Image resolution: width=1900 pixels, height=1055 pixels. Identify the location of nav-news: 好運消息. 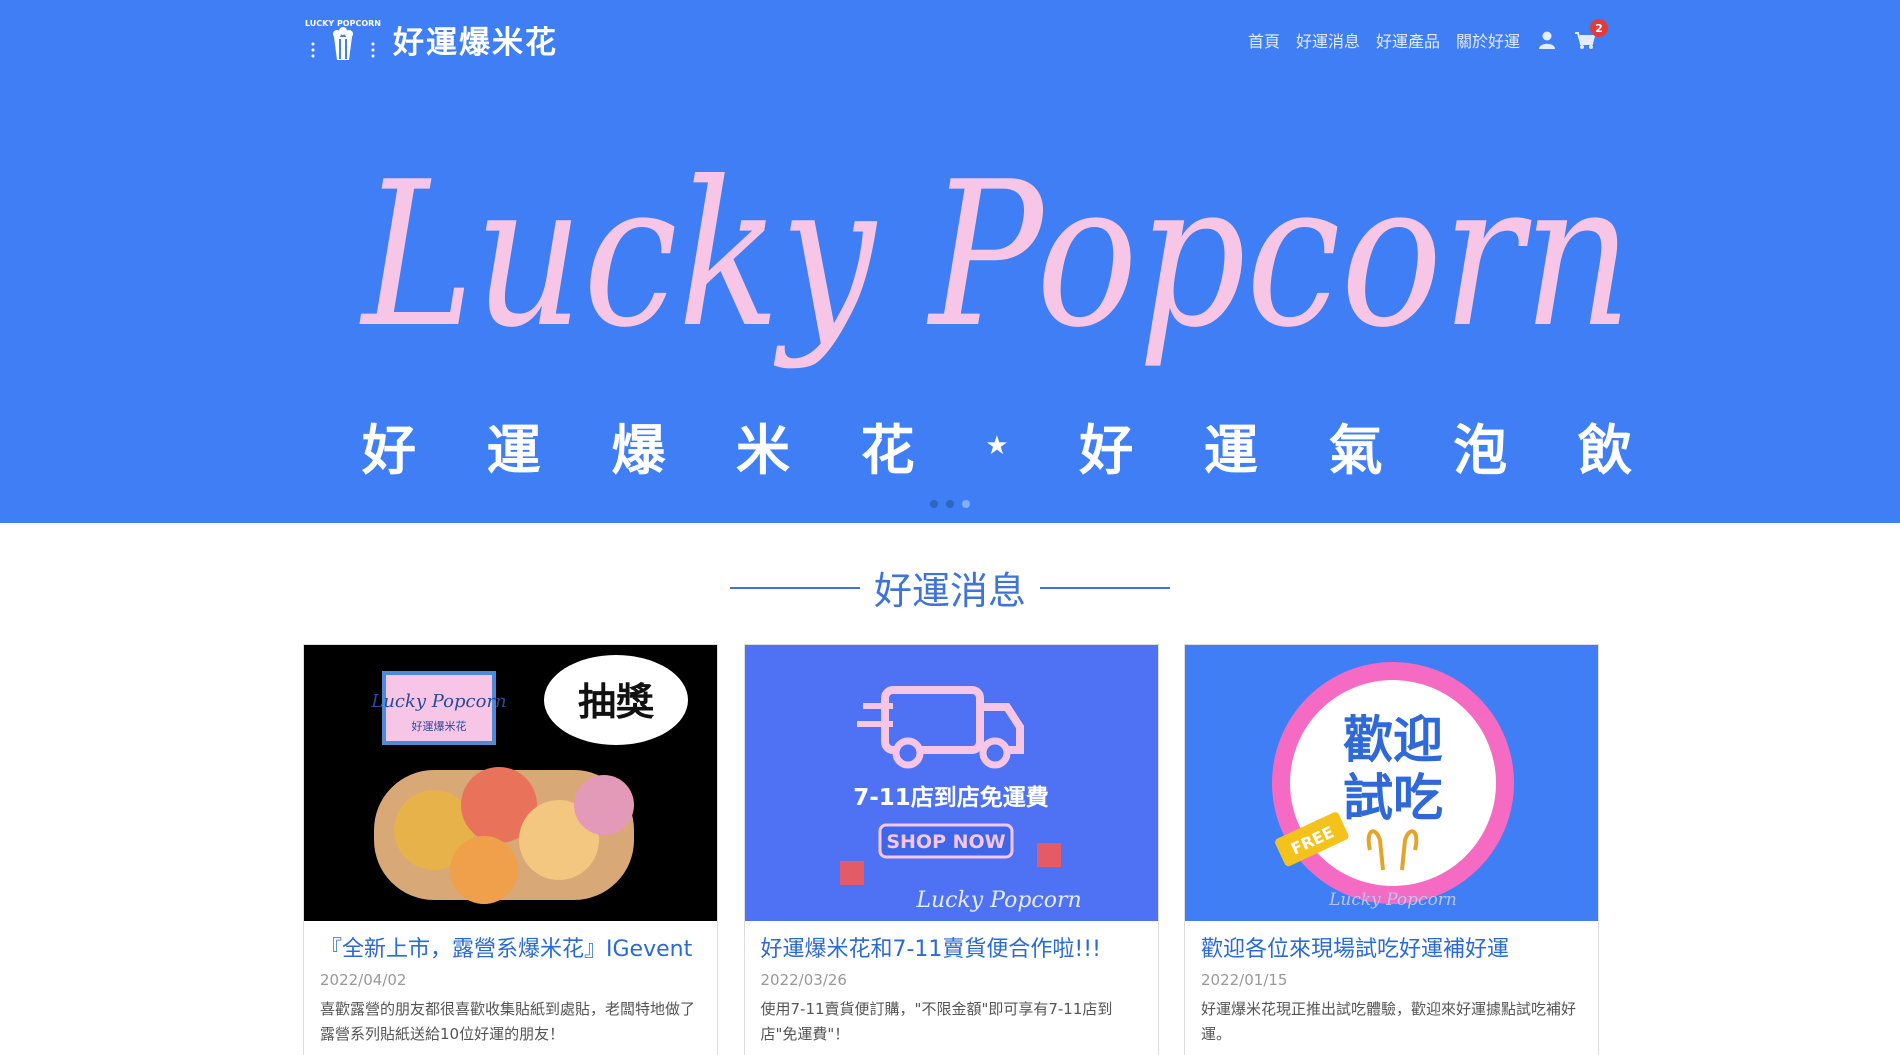
(1328, 40).